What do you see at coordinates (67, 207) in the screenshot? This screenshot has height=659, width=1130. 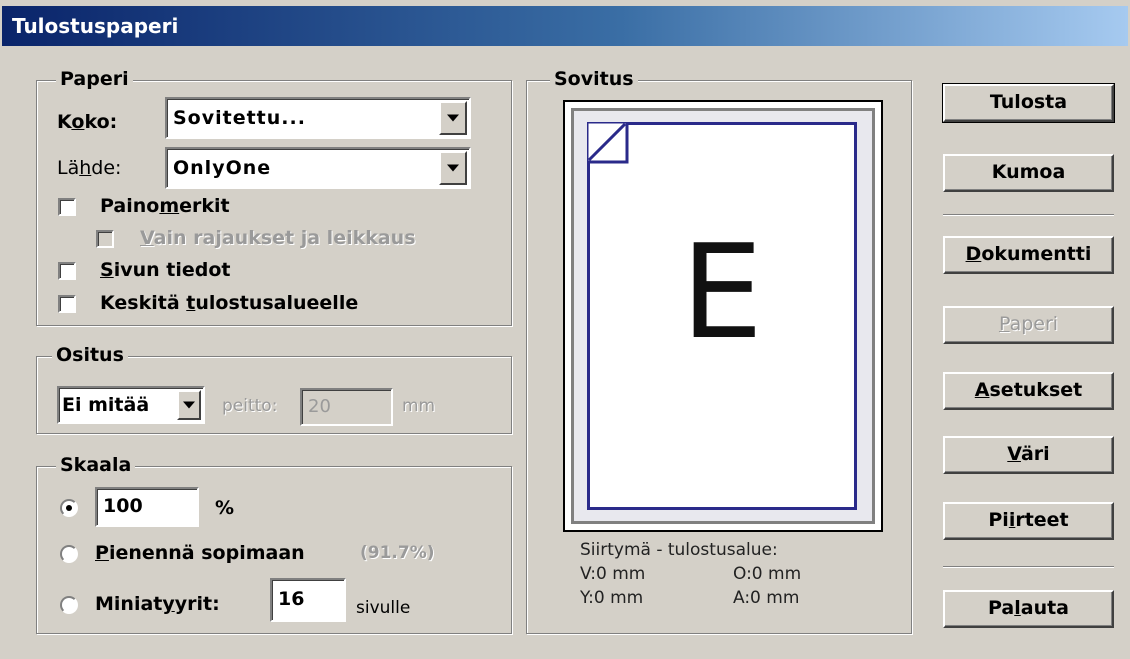 I see `printer-marks-checkbox` at bounding box center [67, 207].